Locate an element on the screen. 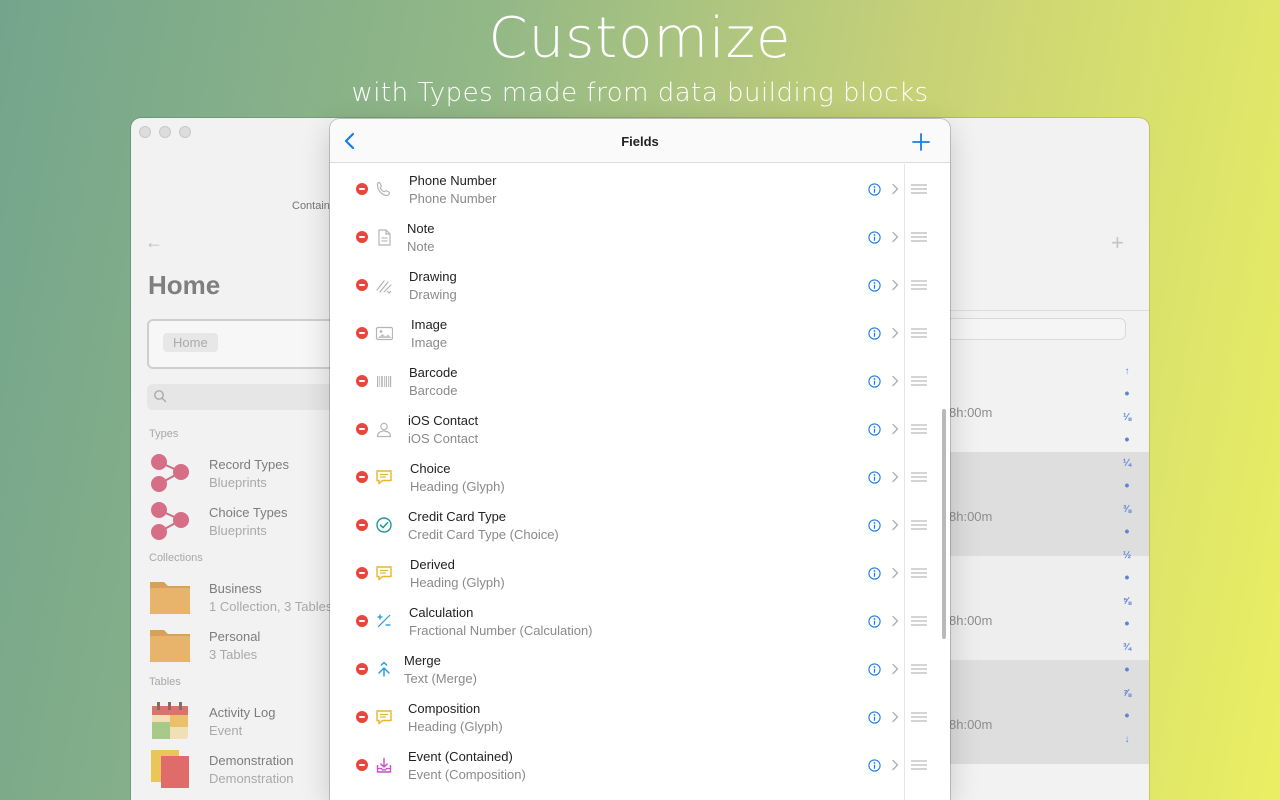 The image size is (1280, 800). field-row: Note Note is located at coordinates (640, 236).